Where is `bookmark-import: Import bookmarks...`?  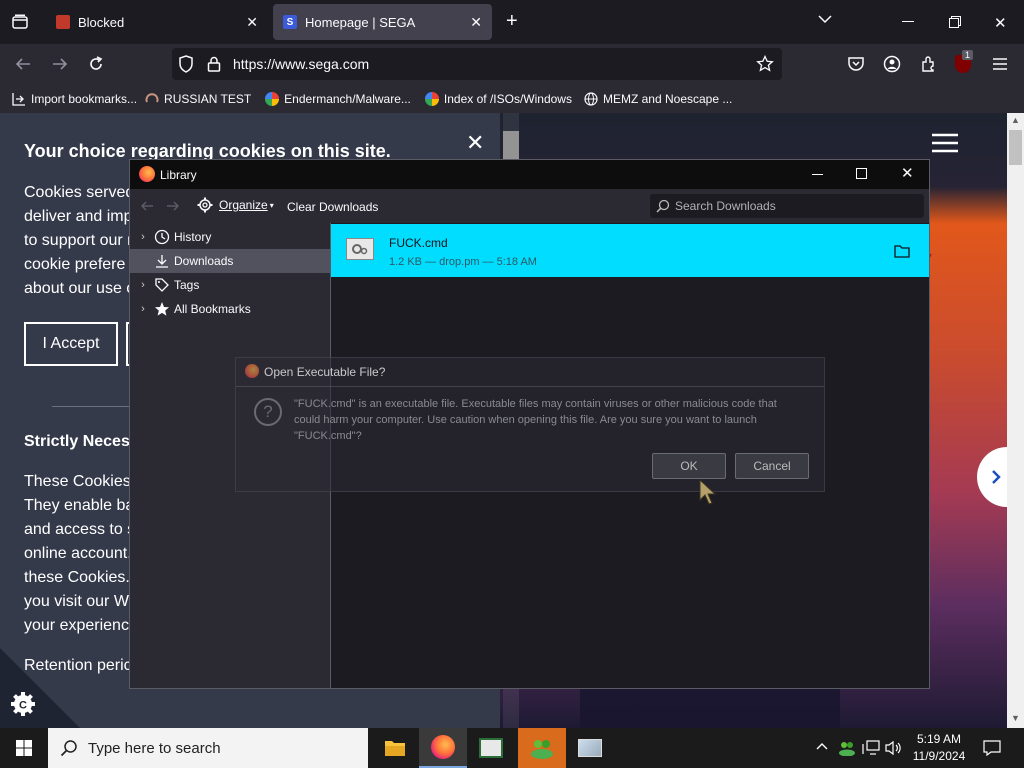
bookmark-import: Import bookmarks... is located at coordinates (74, 99).